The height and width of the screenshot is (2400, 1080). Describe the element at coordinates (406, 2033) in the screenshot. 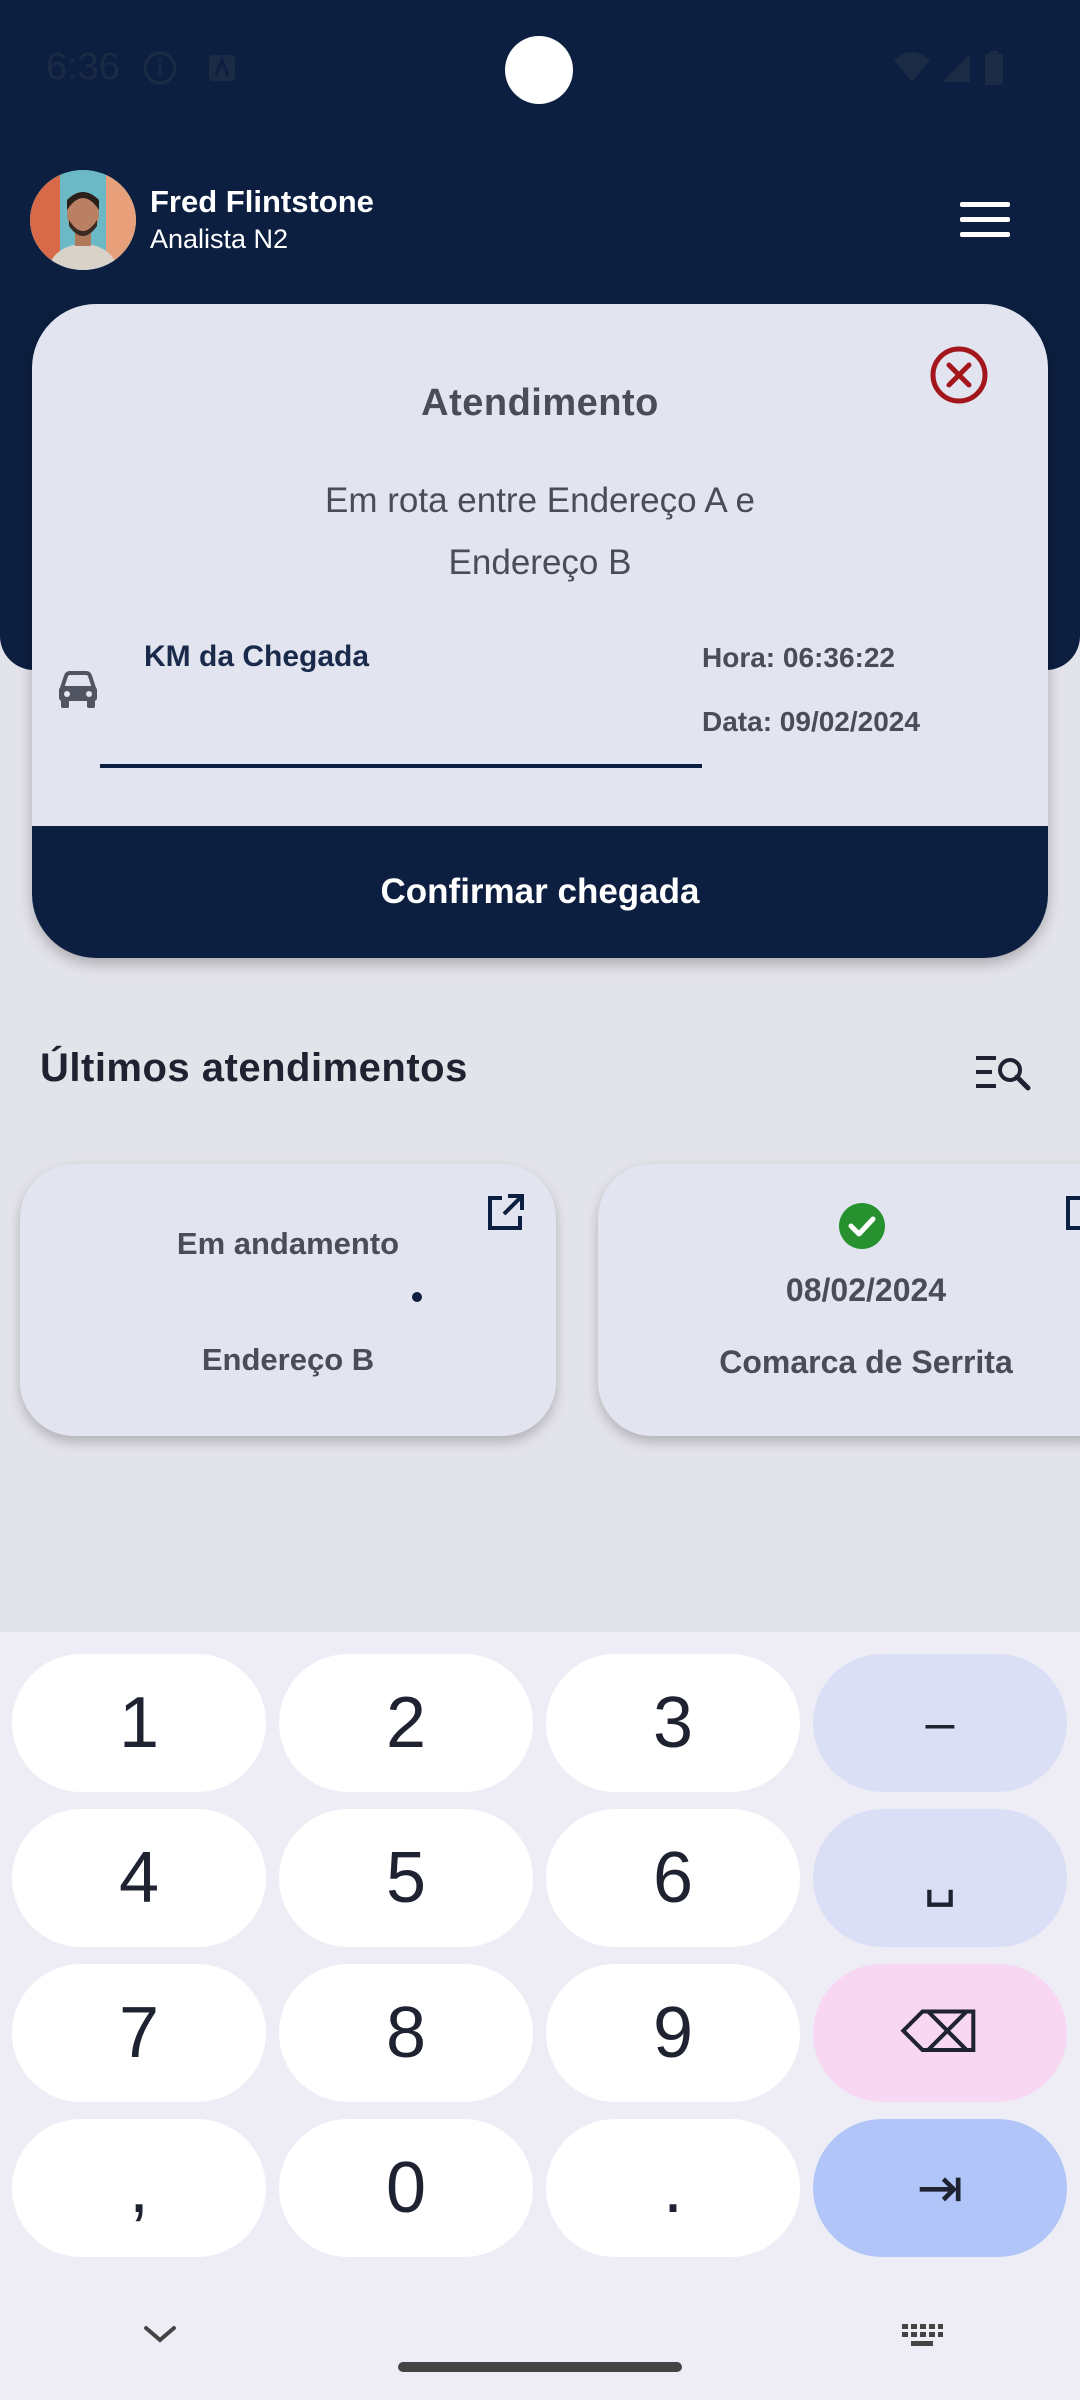

I see `key-8: 8` at that location.